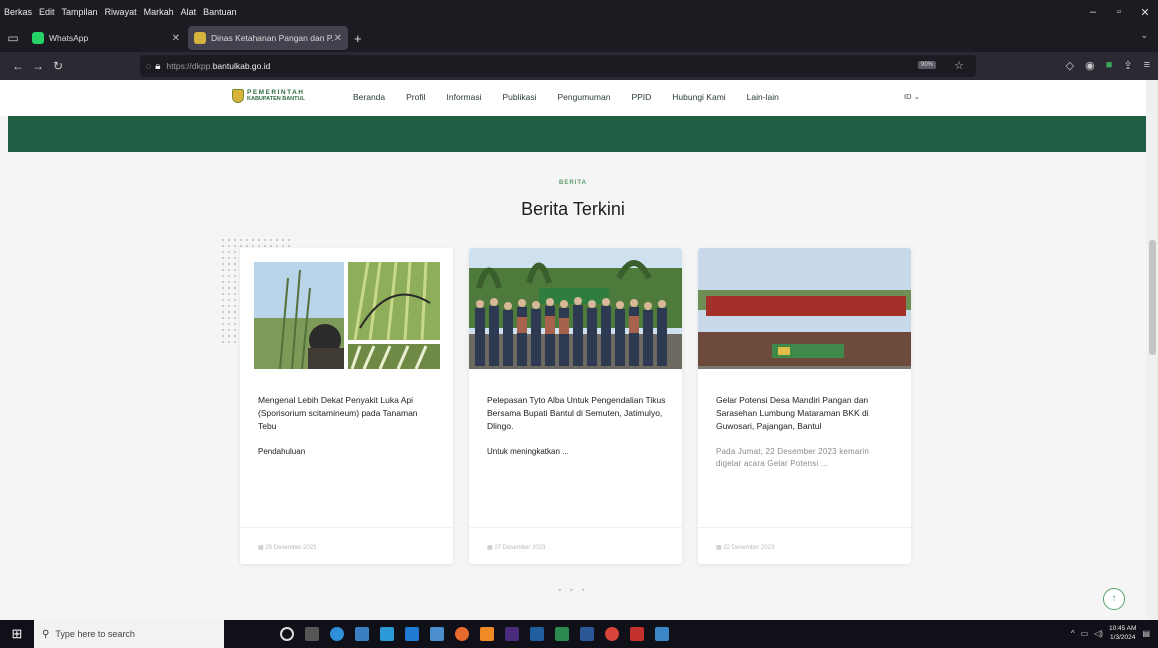 The width and height of the screenshot is (1158, 648). I want to click on app-icon, so click(662, 634).